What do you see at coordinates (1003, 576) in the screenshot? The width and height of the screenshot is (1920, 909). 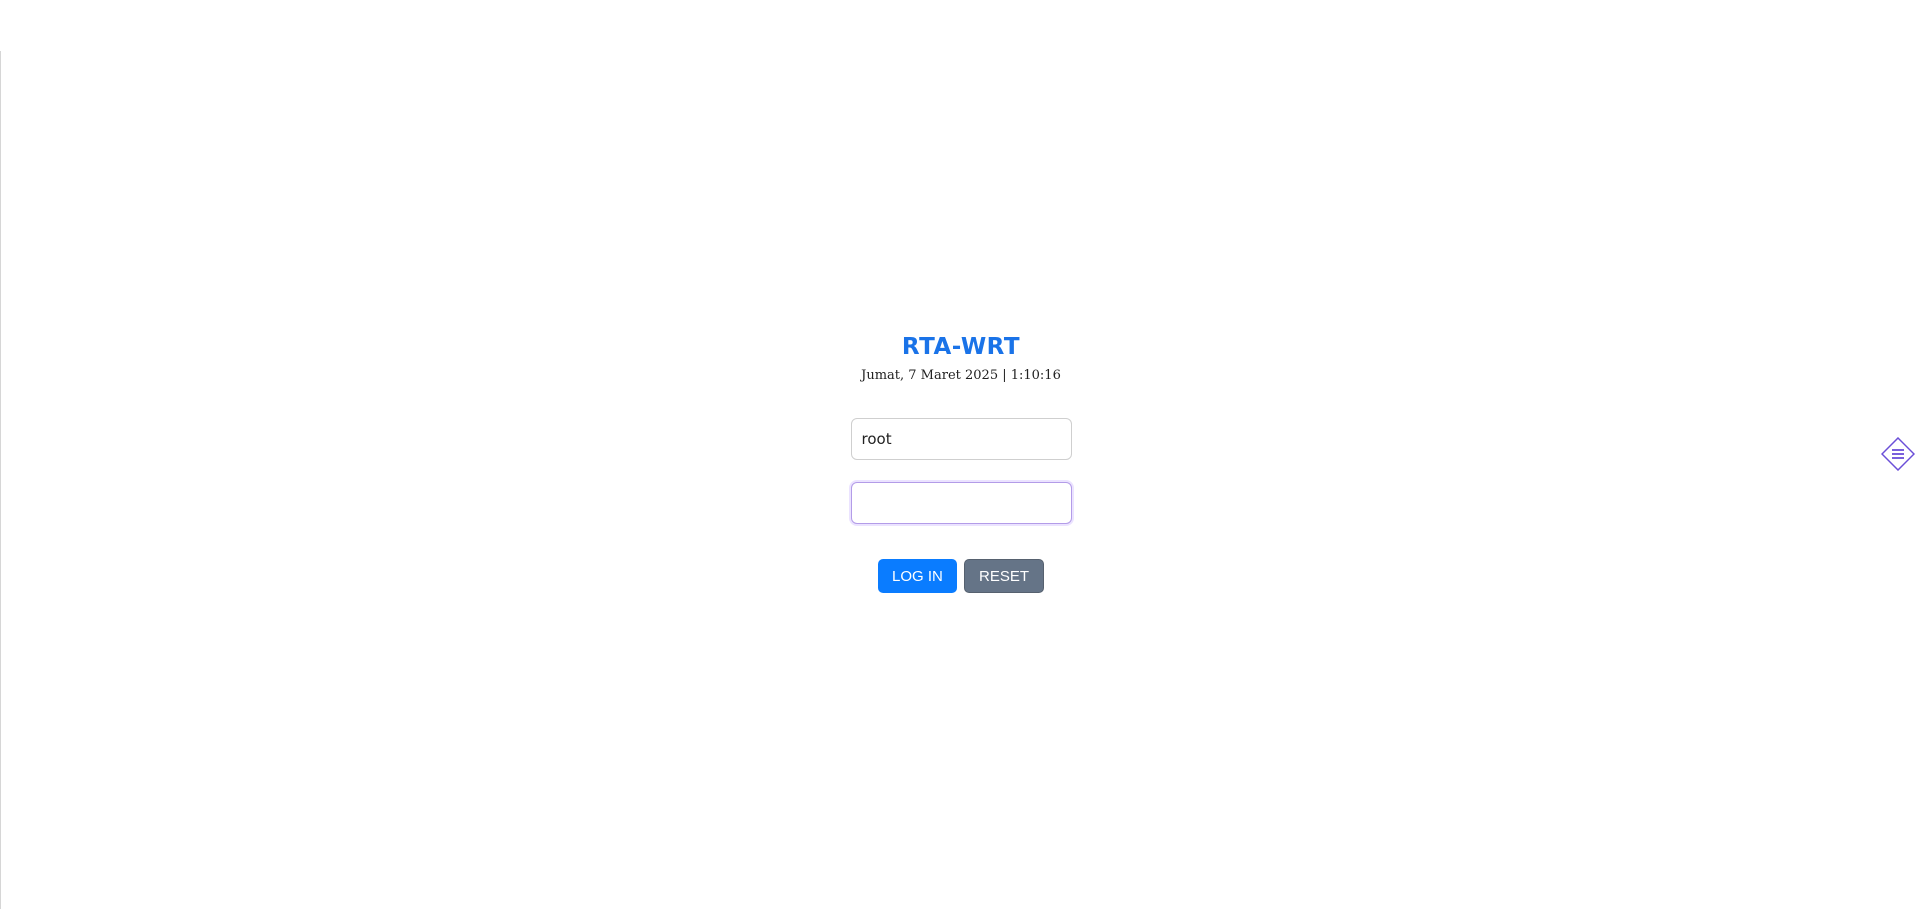 I see `reset-button: RESET` at bounding box center [1003, 576].